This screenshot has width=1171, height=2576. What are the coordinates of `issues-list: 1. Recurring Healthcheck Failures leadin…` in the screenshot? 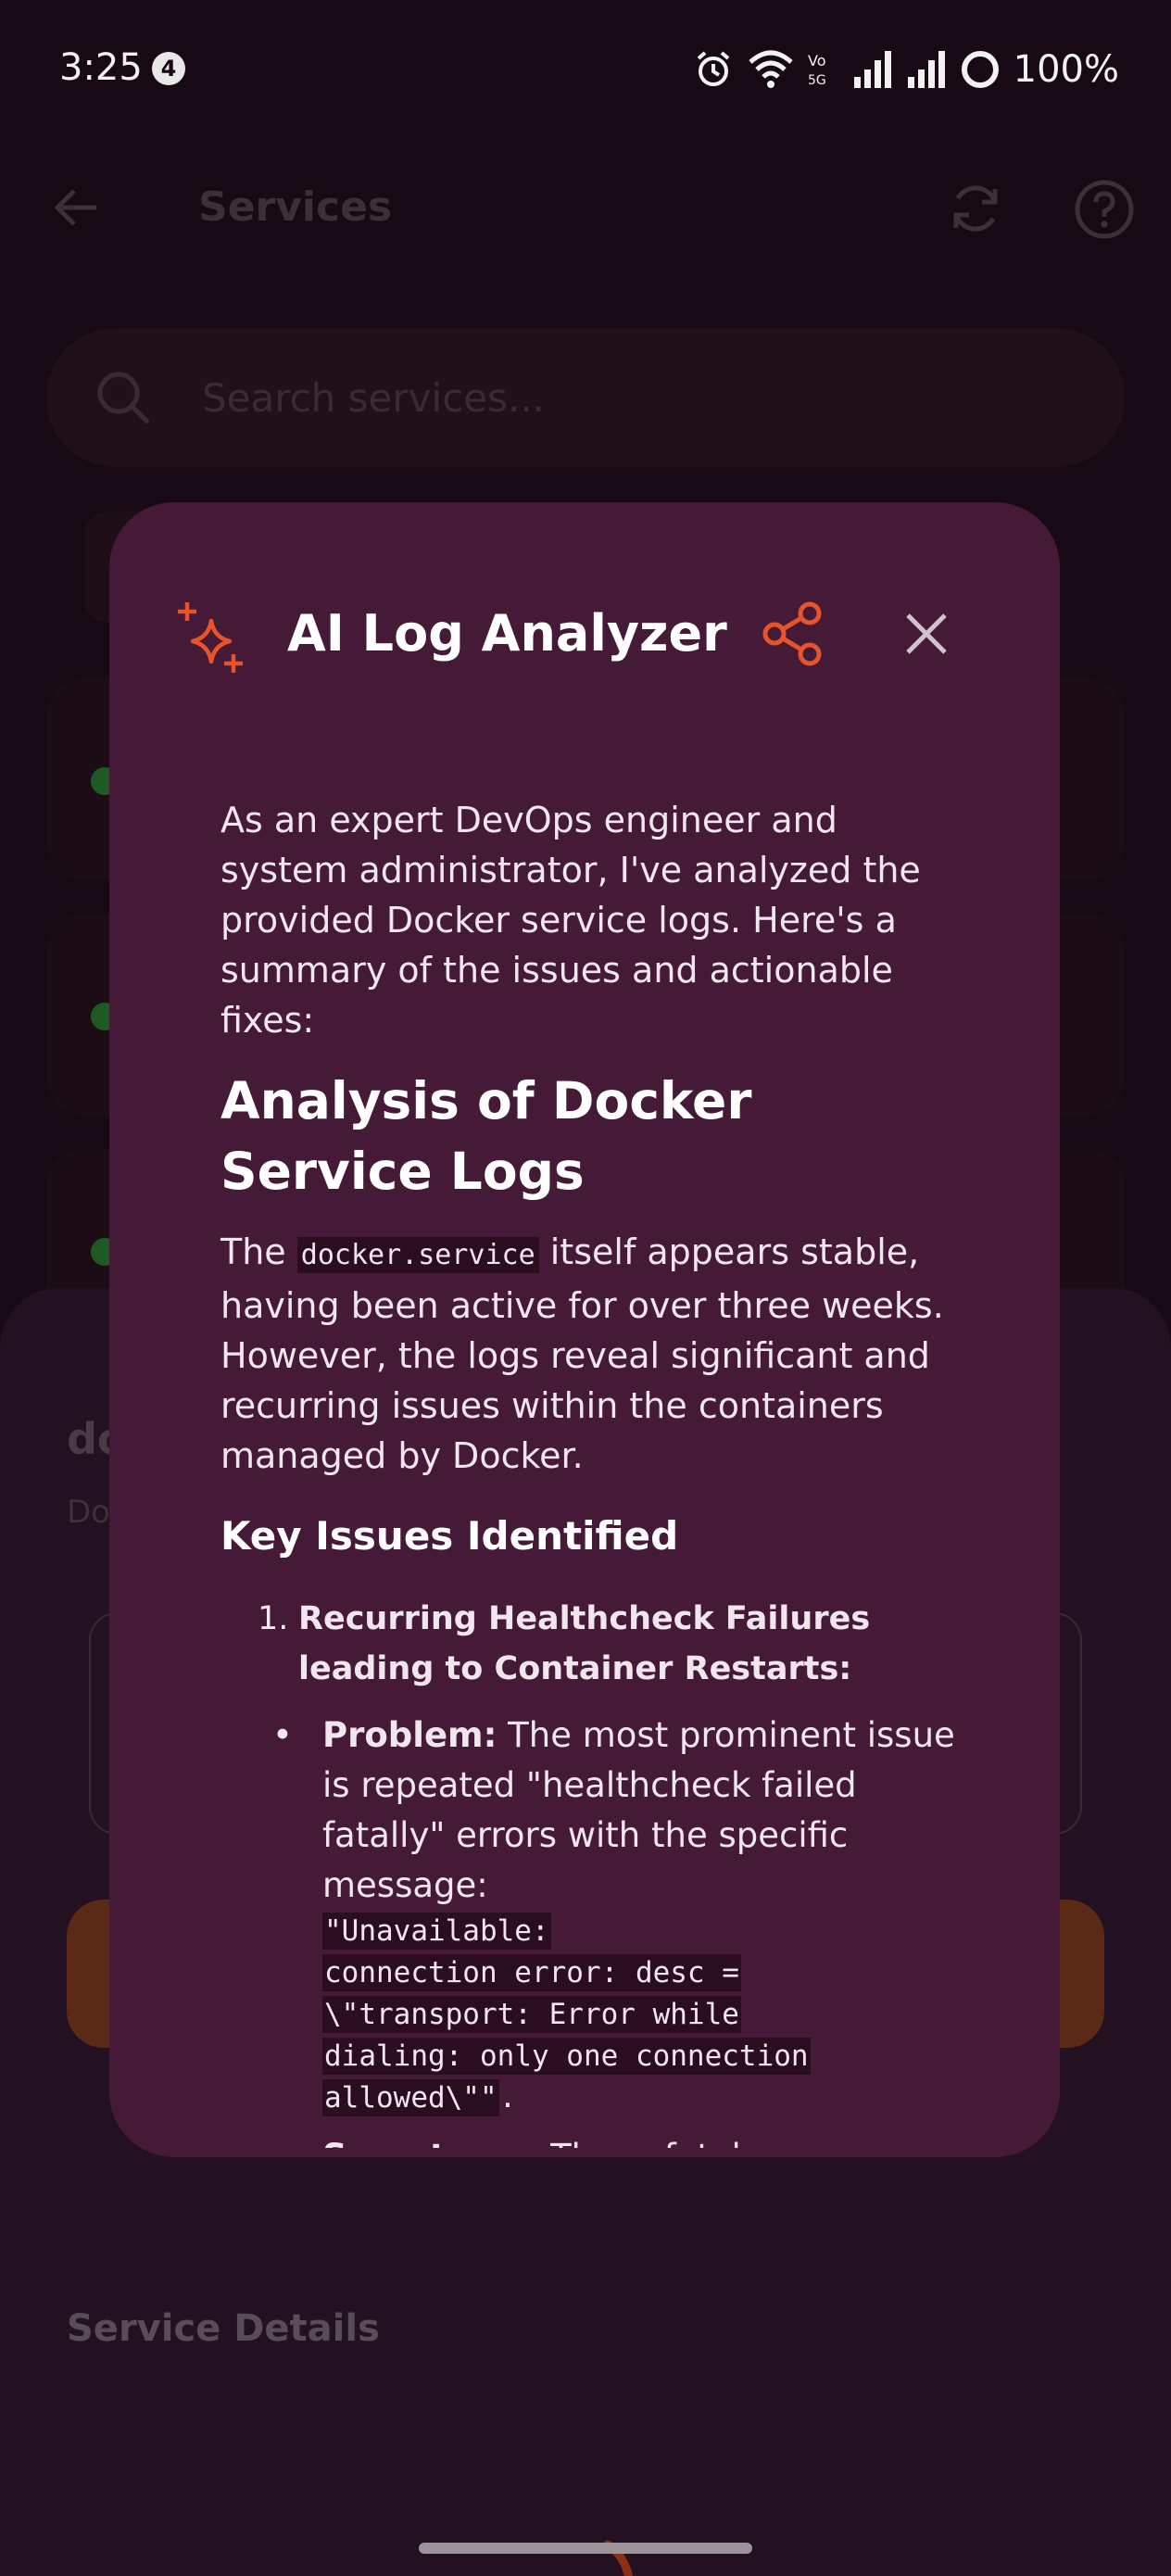 It's located at (615, 1644).